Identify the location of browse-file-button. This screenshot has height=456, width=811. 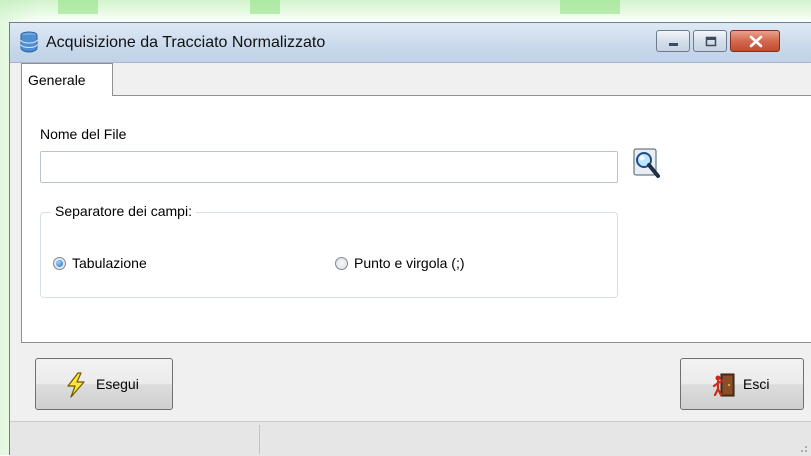
(648, 165).